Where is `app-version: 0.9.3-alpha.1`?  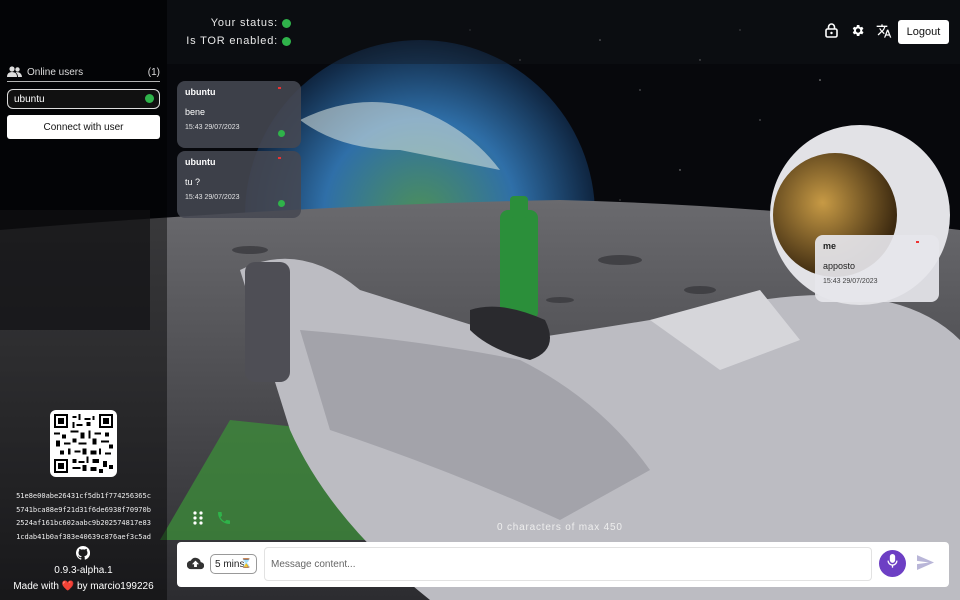 app-version: 0.9.3-alpha.1 is located at coordinates (83, 570).